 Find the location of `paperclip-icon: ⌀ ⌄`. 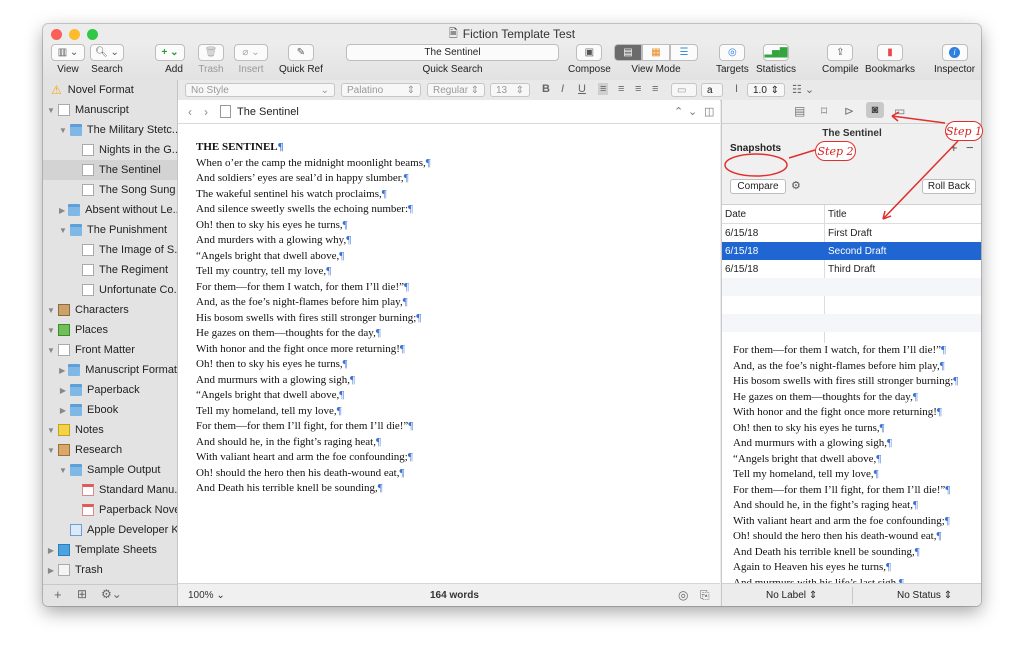

paperclip-icon: ⌀ ⌄ is located at coordinates (251, 52).